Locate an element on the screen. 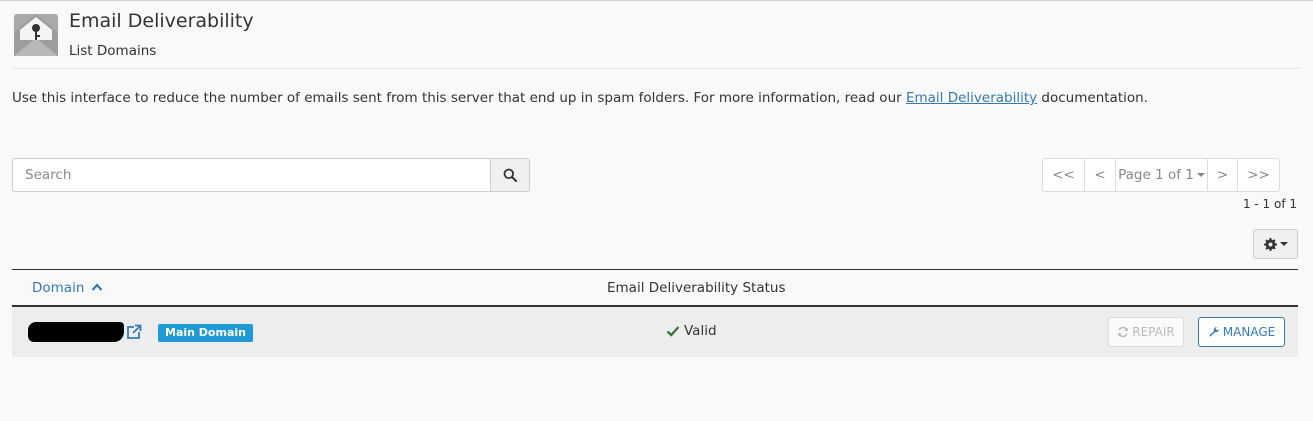 The width and height of the screenshot is (1313, 421). page-select: Page 1 of 1 is located at coordinates (1161, 175).